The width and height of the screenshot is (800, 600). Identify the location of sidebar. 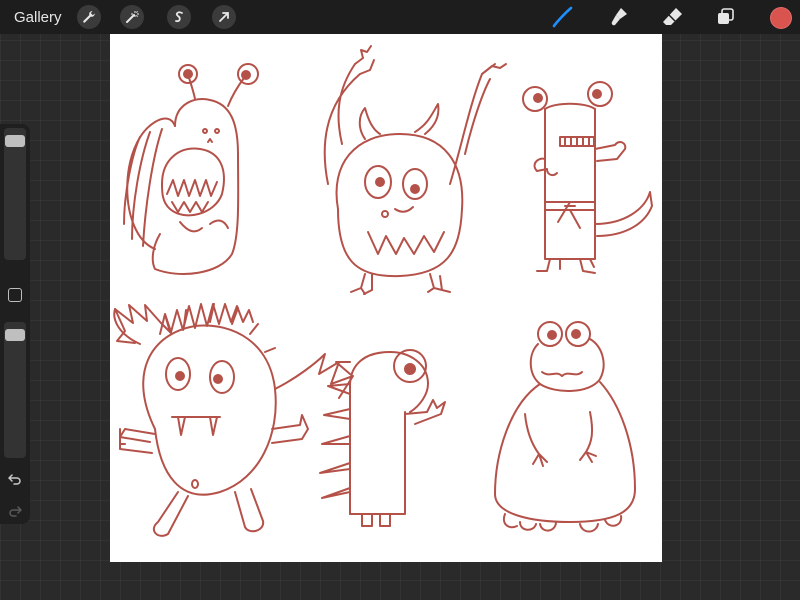
(15, 324).